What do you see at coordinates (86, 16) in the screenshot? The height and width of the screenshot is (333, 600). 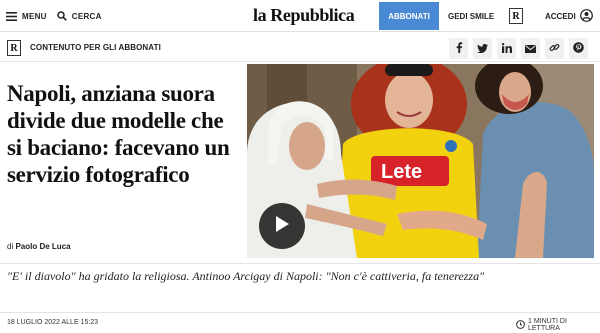 I see `search-label: CERCA` at bounding box center [86, 16].